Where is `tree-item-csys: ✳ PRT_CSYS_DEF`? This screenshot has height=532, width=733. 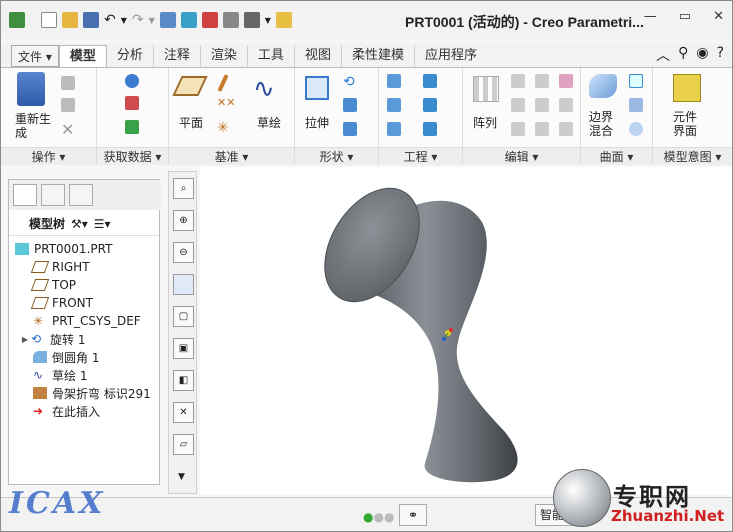
tree-item-csys: ✳ PRT_CSYS_DEF is located at coordinates (84, 321).